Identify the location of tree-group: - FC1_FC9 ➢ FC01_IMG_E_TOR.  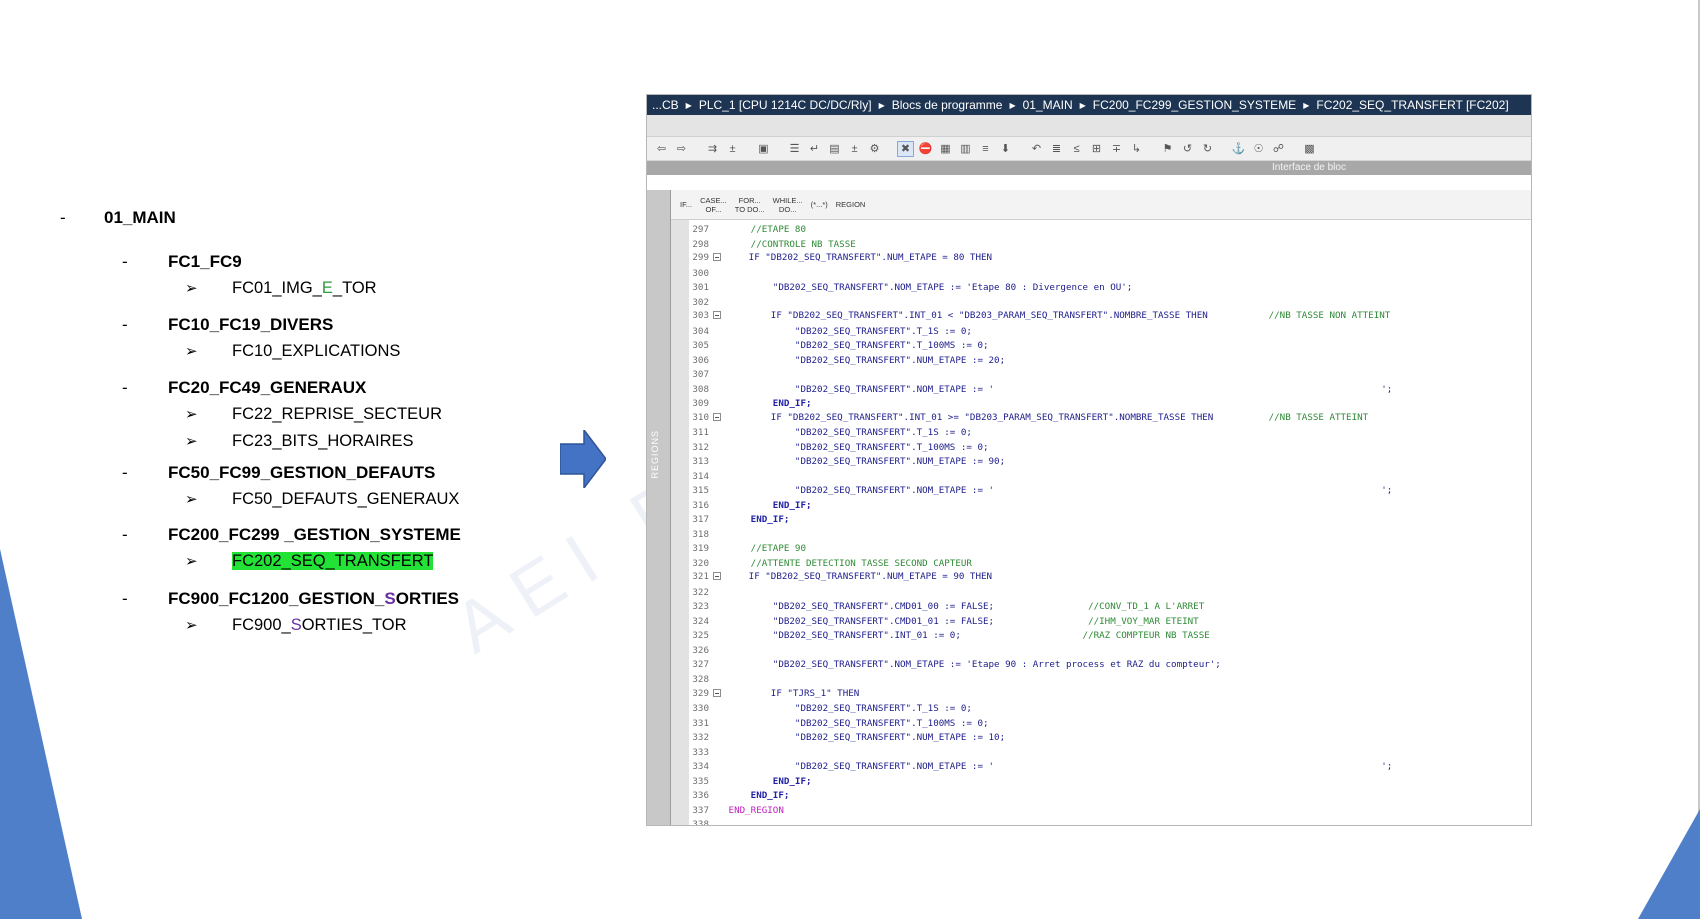
(249, 275).